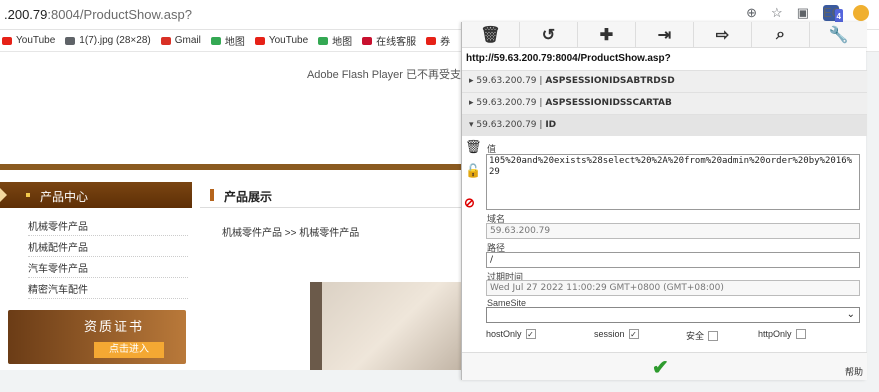  Describe the element at coordinates (610, 81) in the screenshot. I see `cookie-name: ASPSESSIONIDSABTRDSD` at that location.